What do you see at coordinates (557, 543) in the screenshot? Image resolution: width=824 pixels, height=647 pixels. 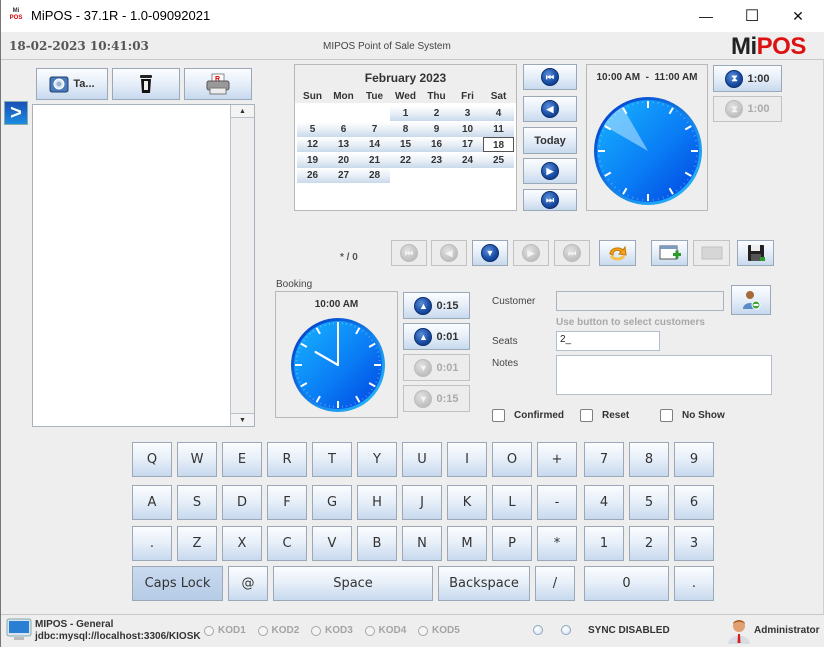 I see `key-9-row3: *` at bounding box center [557, 543].